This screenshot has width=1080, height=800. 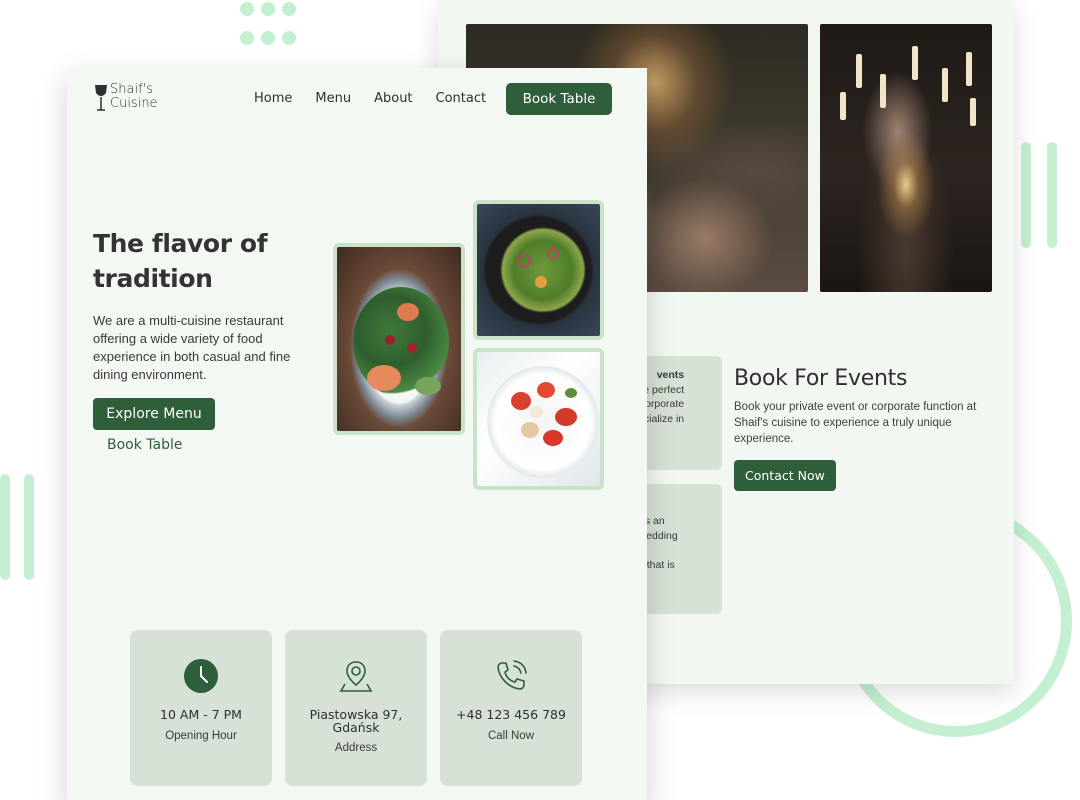 What do you see at coordinates (785, 475) in the screenshot?
I see `contact-now-button: Contact Now` at bounding box center [785, 475].